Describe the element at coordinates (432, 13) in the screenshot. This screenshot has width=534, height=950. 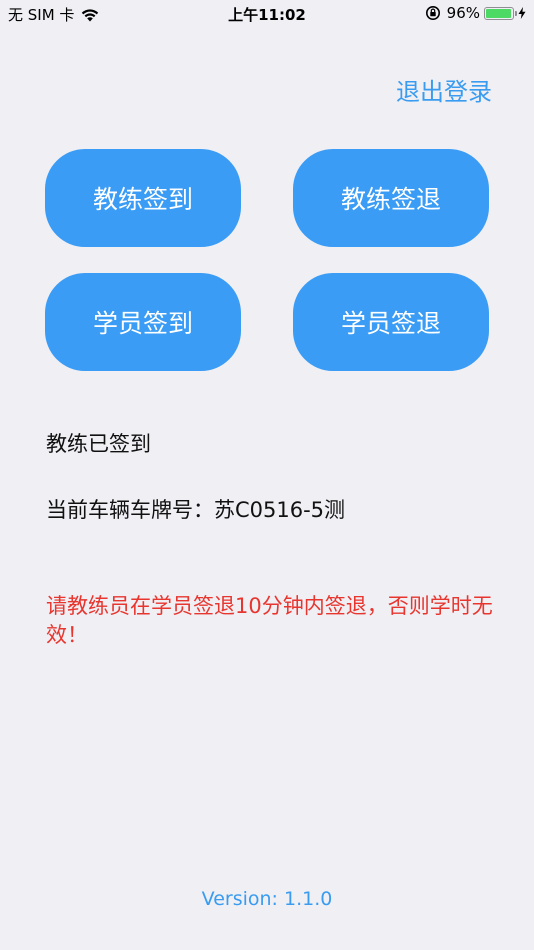
I see `orientation-lock-icon` at that location.